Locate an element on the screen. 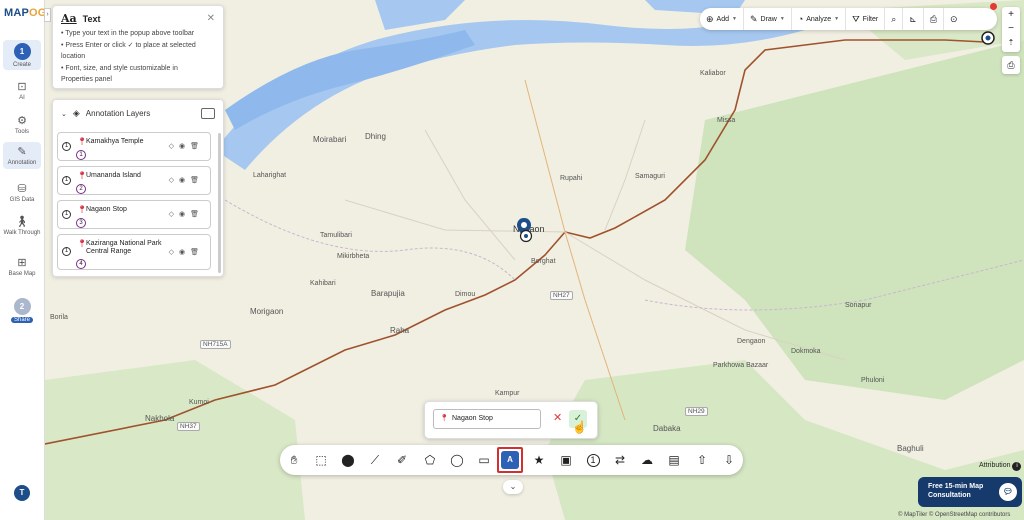 The height and width of the screenshot is (520, 1024). building-icon: ▤ is located at coordinates (674, 460).